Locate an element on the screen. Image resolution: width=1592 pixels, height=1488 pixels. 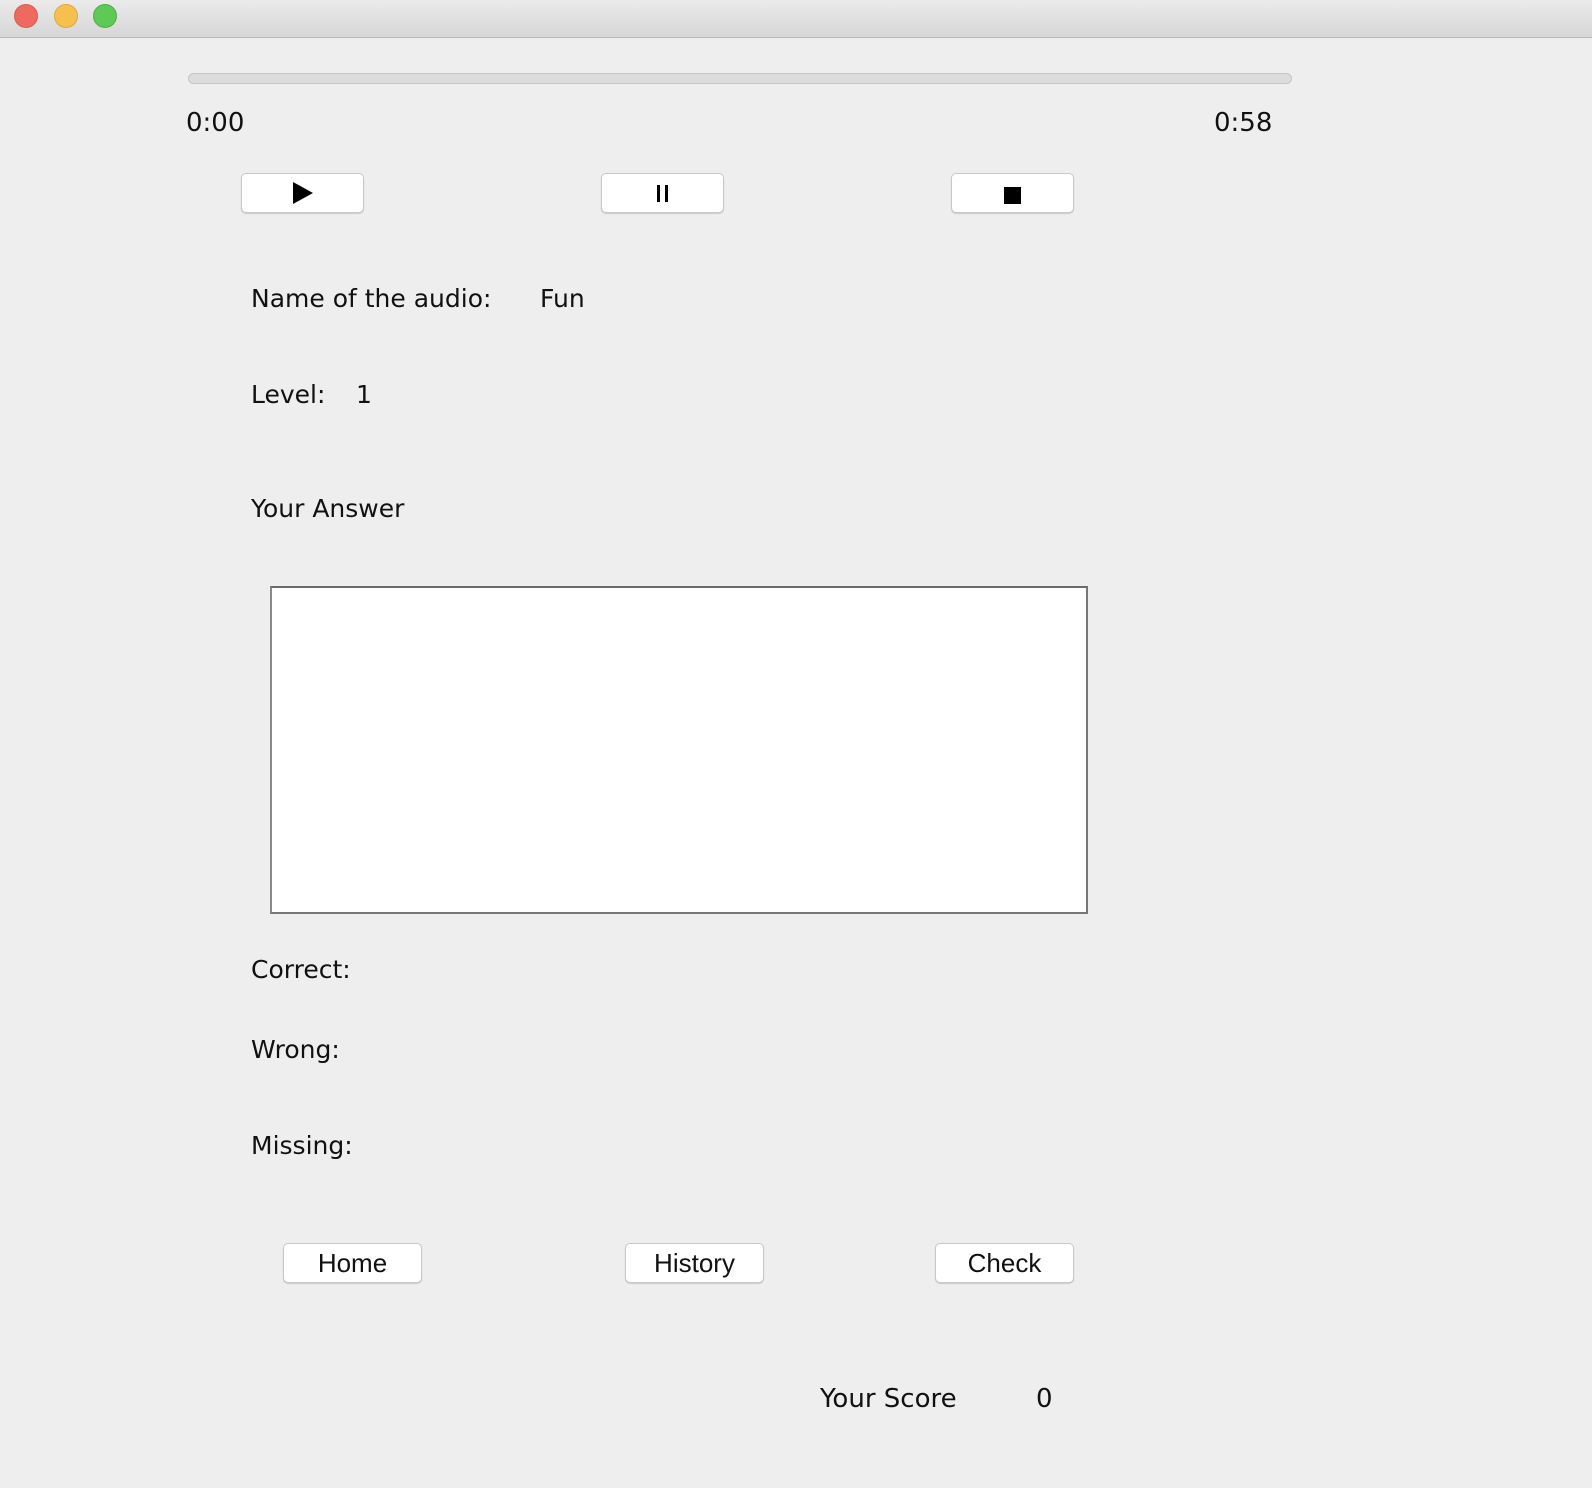
audio-progress-slider is located at coordinates (740, 78).